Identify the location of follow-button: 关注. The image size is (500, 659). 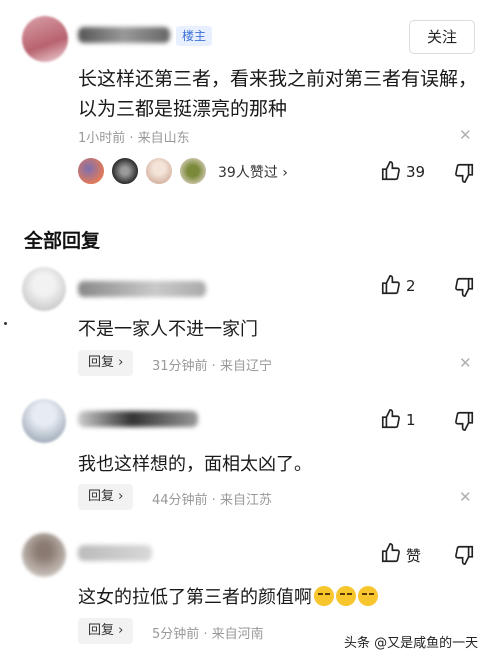
(442, 37).